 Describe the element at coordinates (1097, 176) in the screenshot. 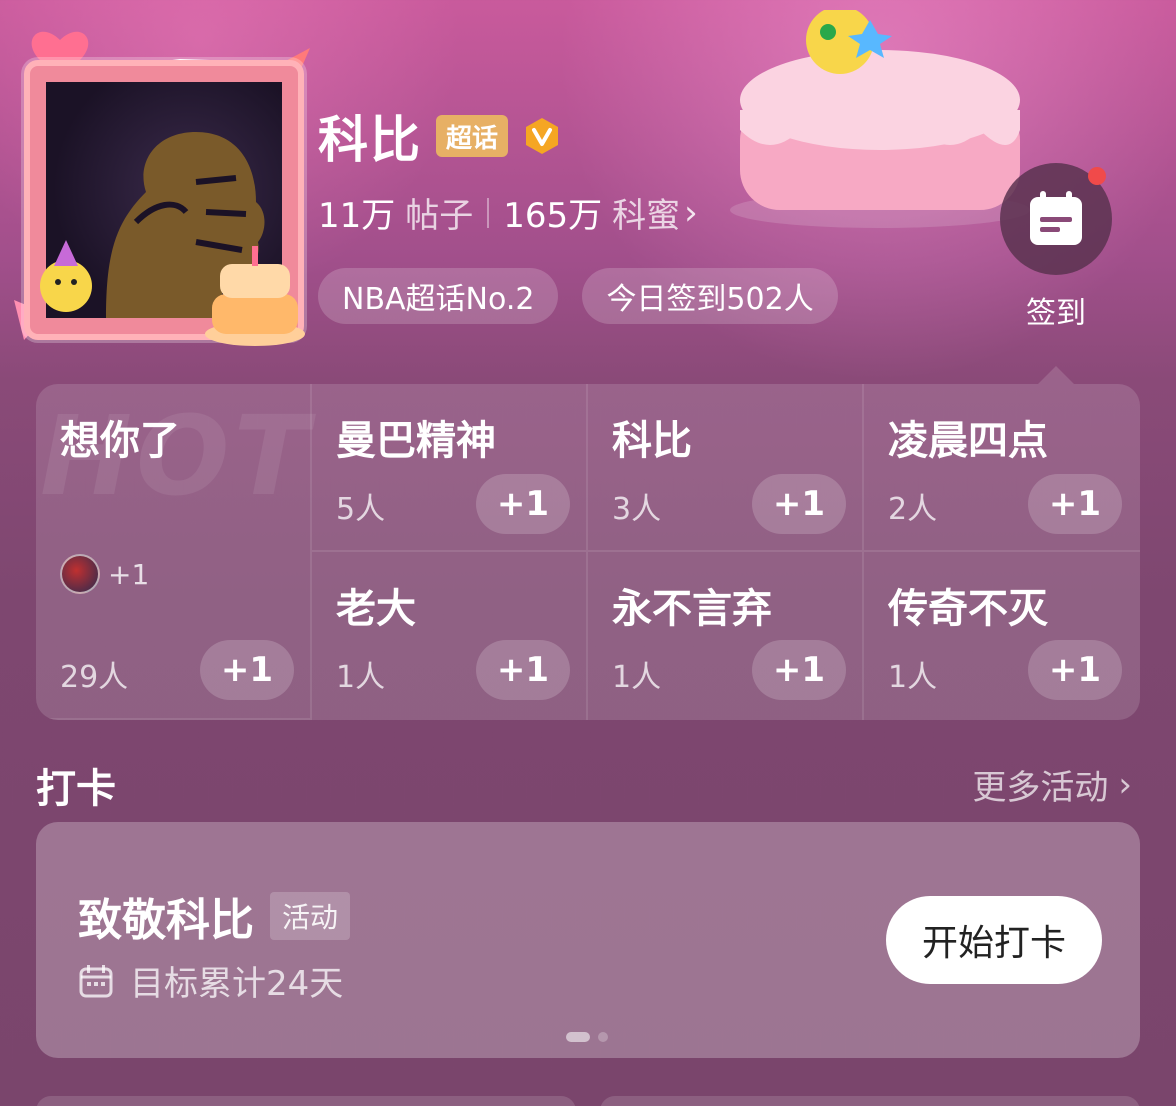

I see `notification-dot` at that location.